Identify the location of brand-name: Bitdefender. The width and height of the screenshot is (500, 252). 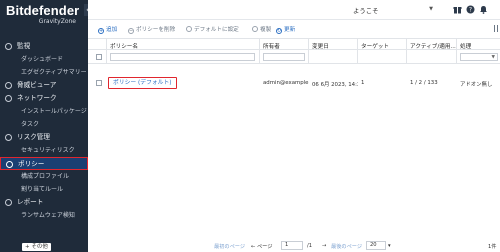
(43, 10).